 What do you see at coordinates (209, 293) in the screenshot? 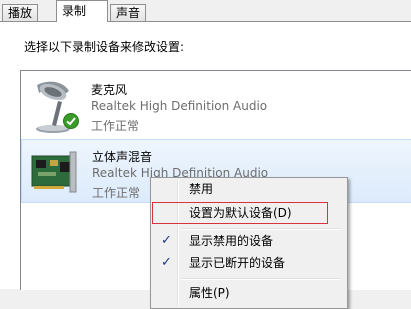
I see `menu-item-label: 属性(P)` at bounding box center [209, 293].